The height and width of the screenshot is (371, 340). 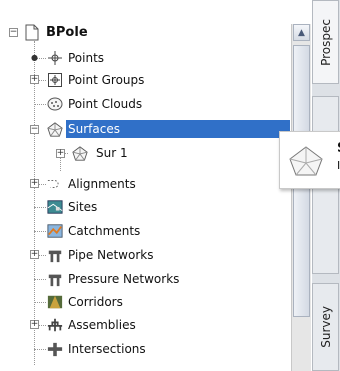 I want to click on point-clouds-icon, so click(x=55, y=104).